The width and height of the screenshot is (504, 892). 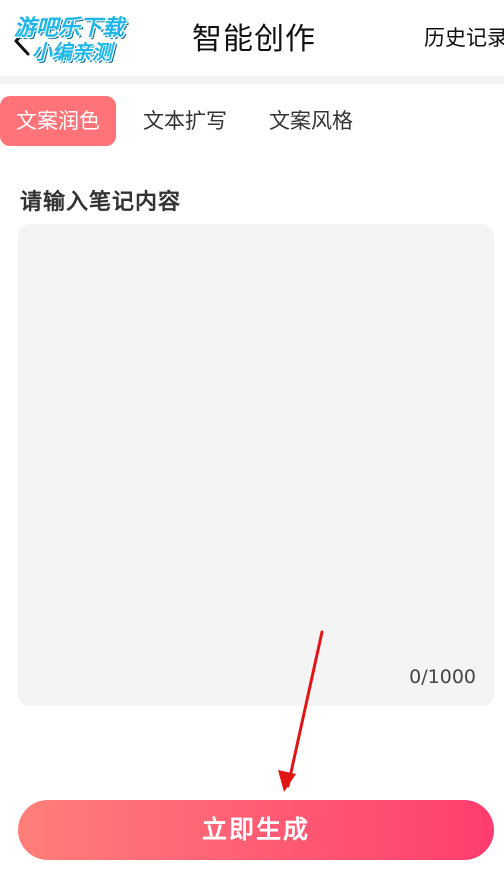 What do you see at coordinates (79, 38) in the screenshot?
I see `watermark-logo: 游吧乐下载 小编亲测` at bounding box center [79, 38].